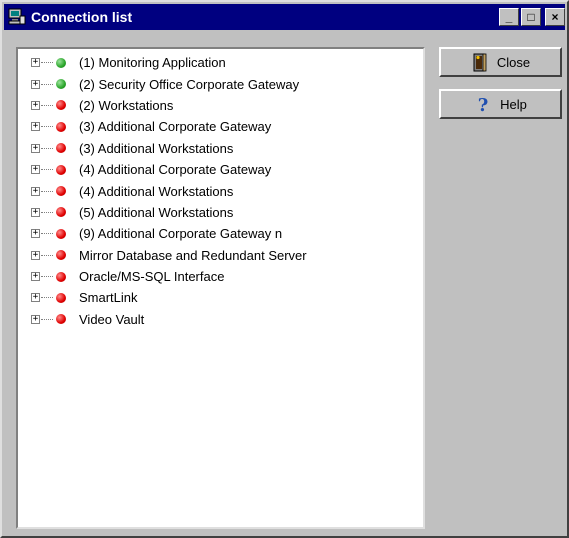 The height and width of the screenshot is (538, 569). I want to click on tree-item-label: (2) Workstations, so click(126, 105).